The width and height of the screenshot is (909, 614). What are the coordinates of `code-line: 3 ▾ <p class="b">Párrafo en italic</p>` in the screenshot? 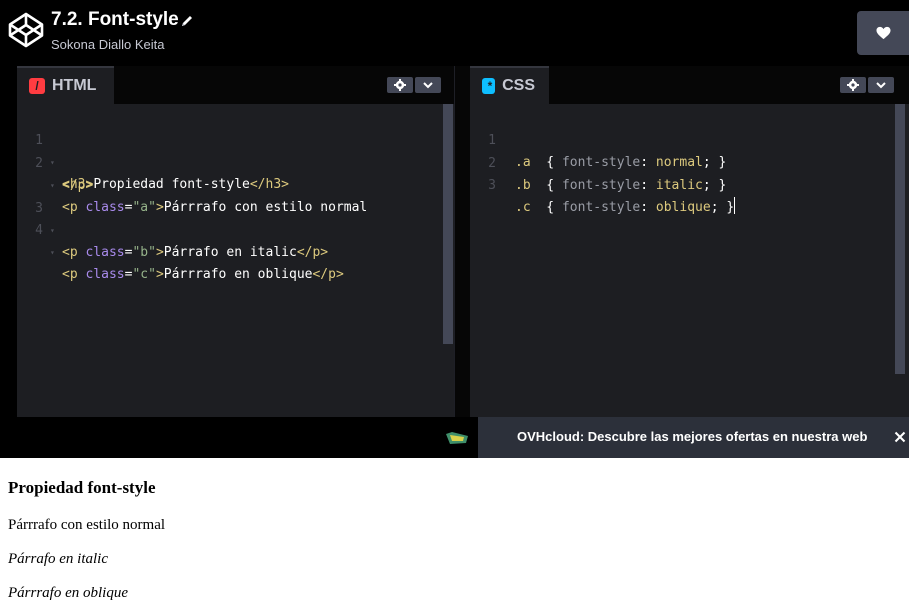 It's located at (182, 230).